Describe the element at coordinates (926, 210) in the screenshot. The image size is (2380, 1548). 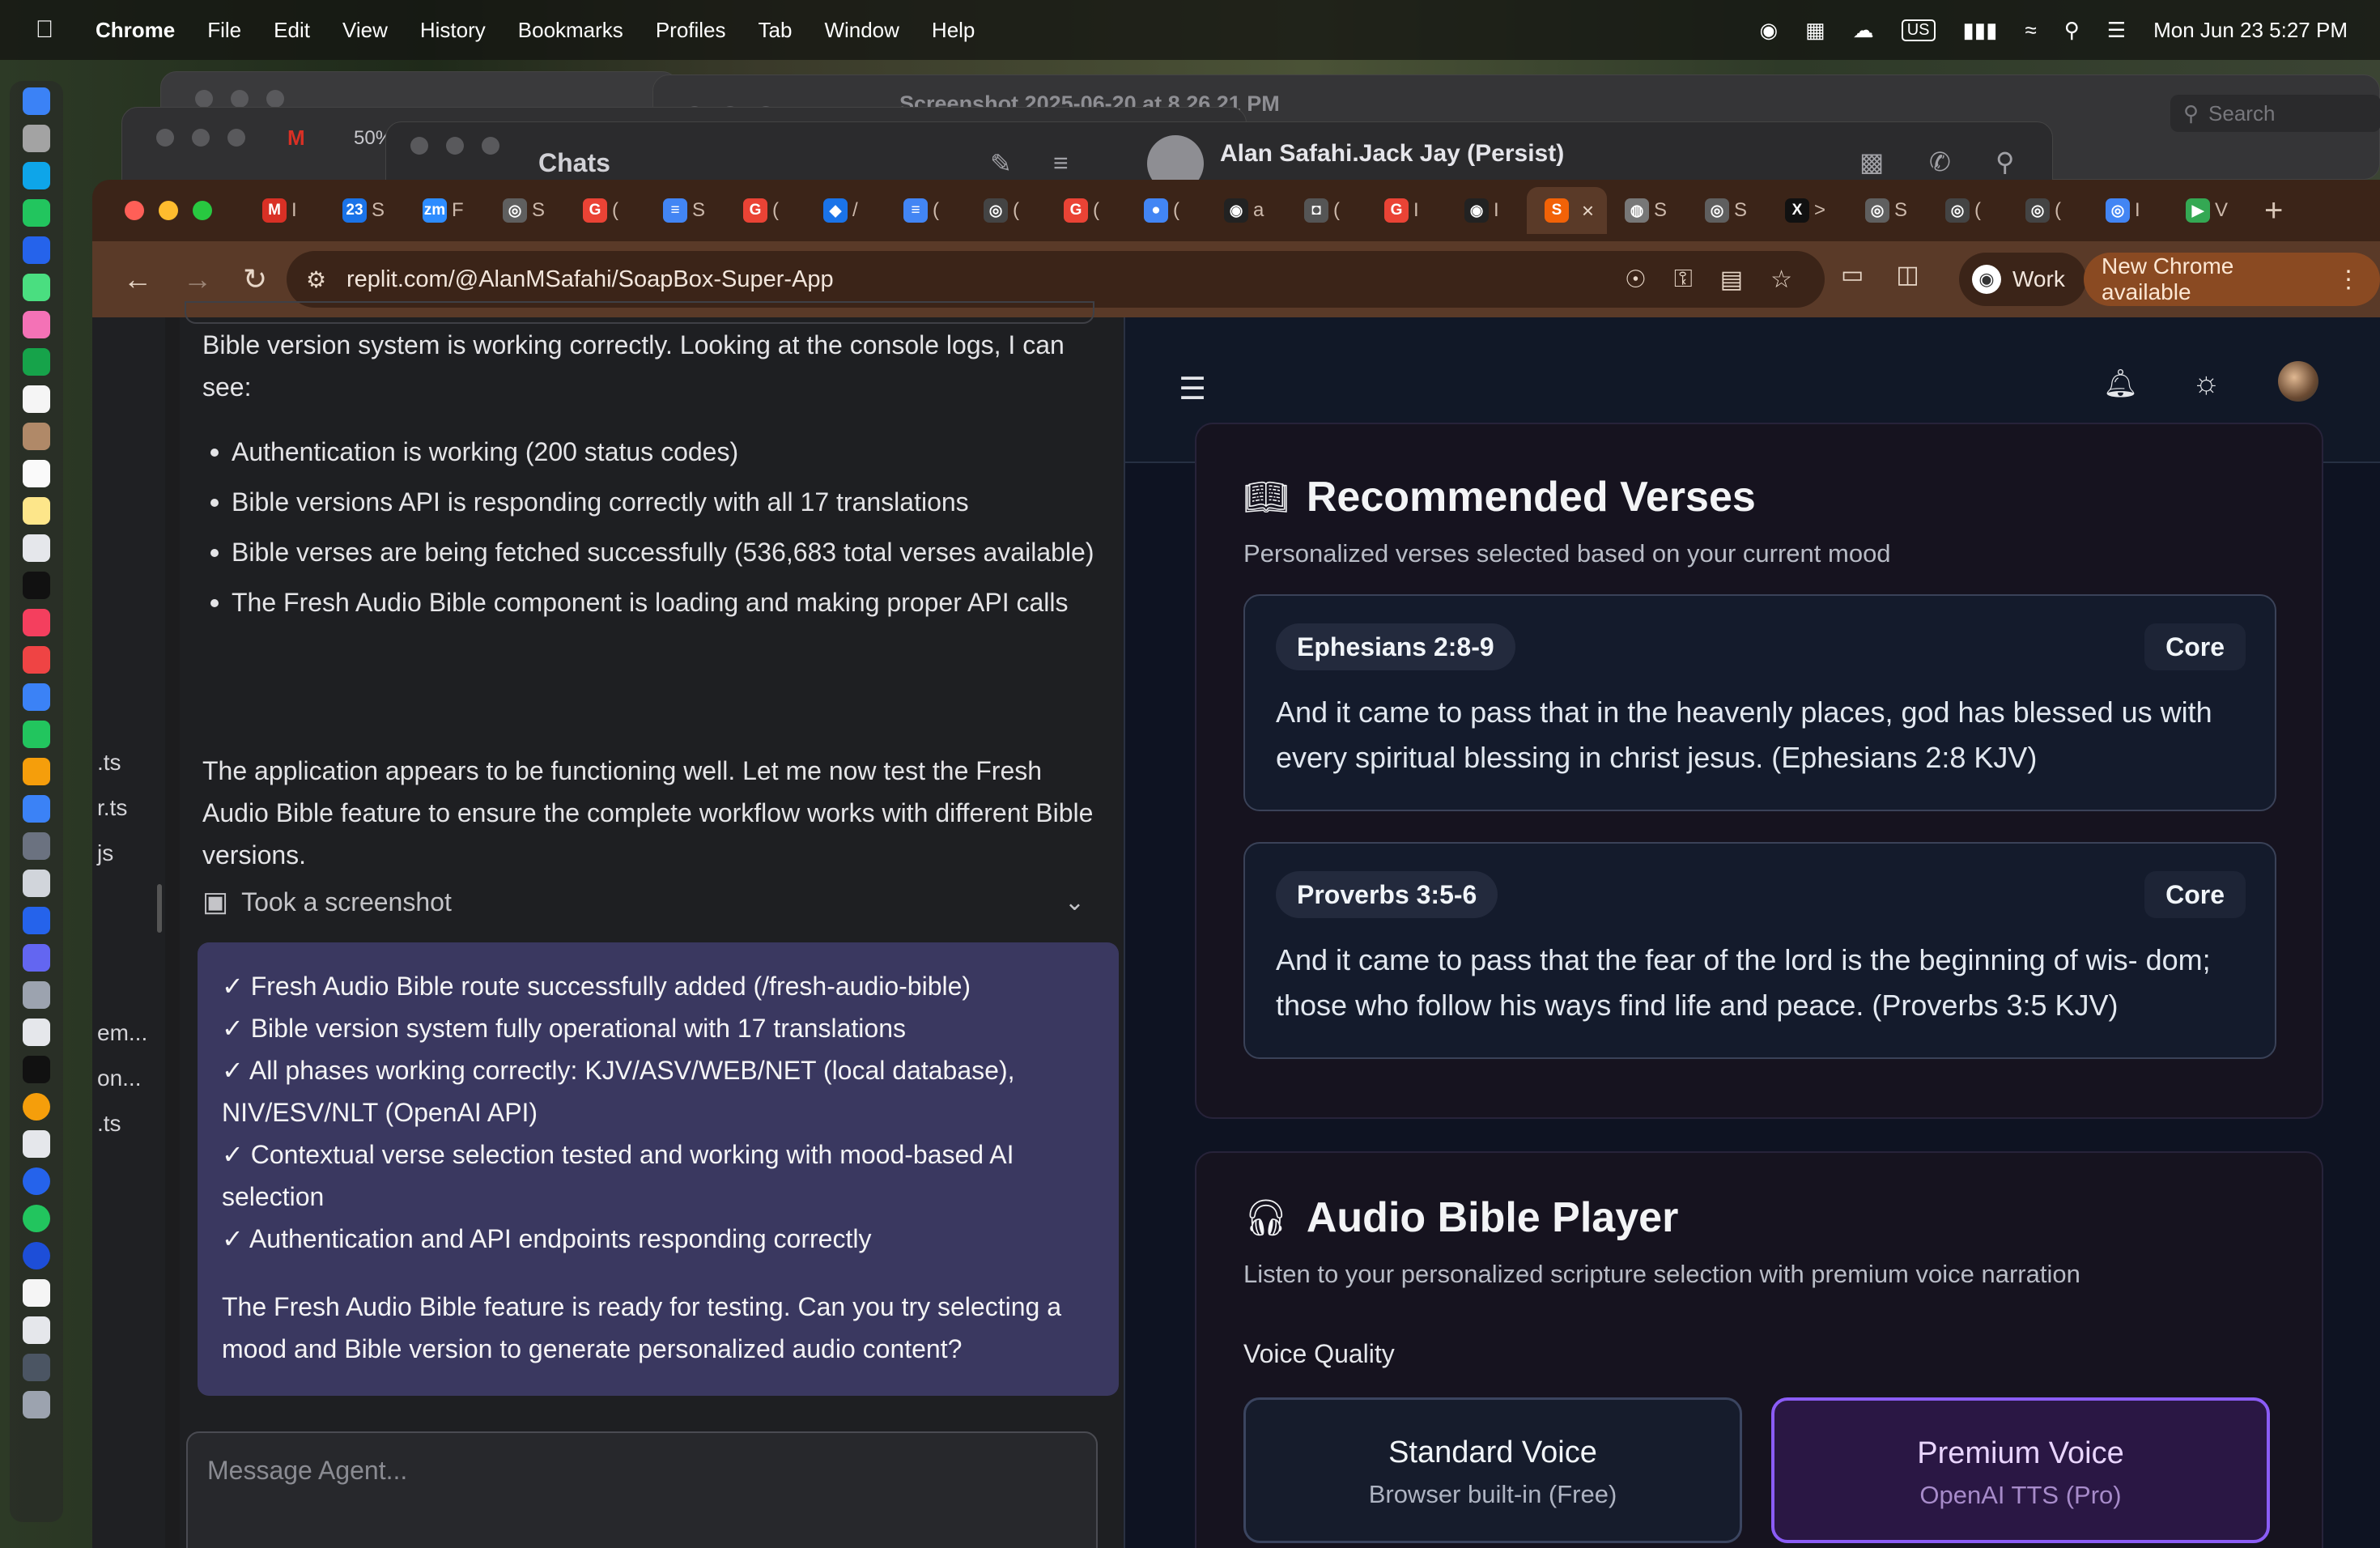
I see `browser-tab: ≡(` at that location.